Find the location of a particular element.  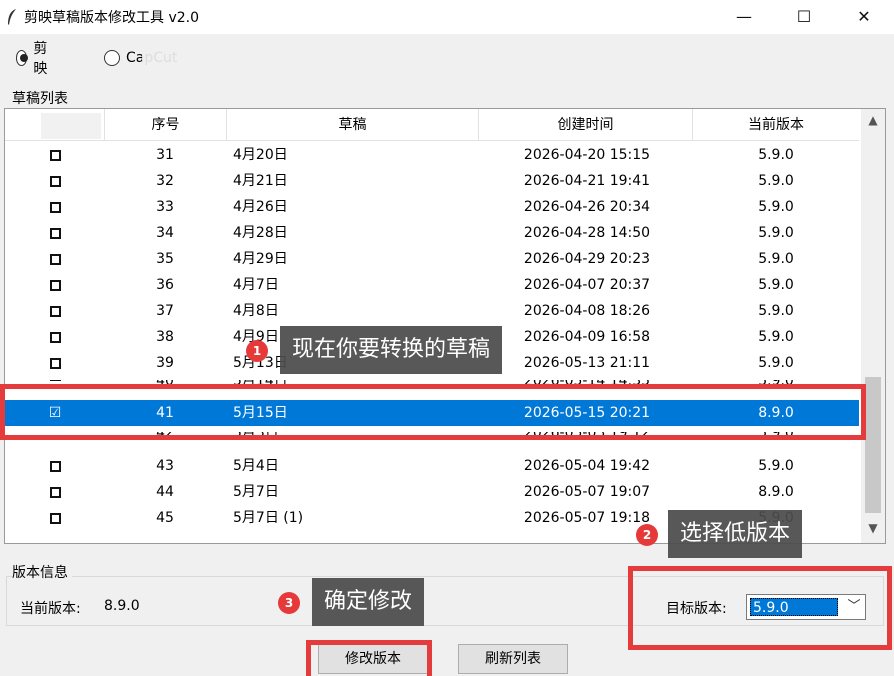

row-draft-name: 4月28日 is located at coordinates (260, 233).